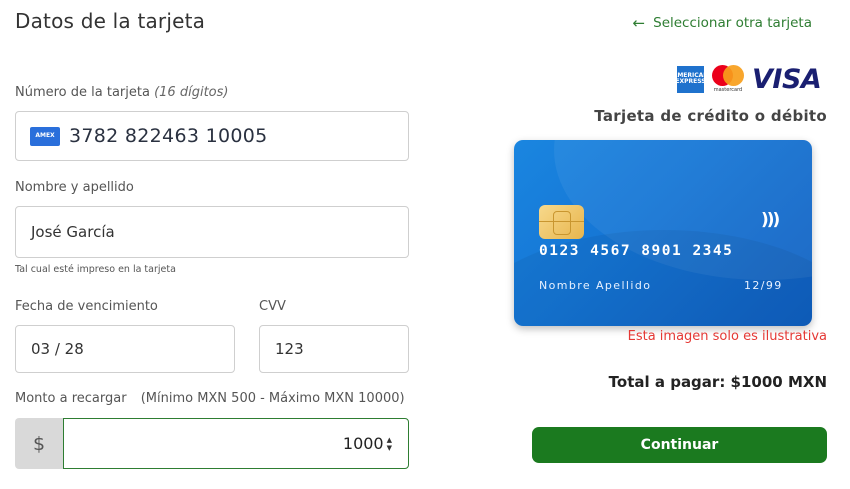 The width and height of the screenshot is (850, 489). What do you see at coordinates (763, 285) in the screenshot?
I see `card-preview-expiry: 12/99` at bounding box center [763, 285].